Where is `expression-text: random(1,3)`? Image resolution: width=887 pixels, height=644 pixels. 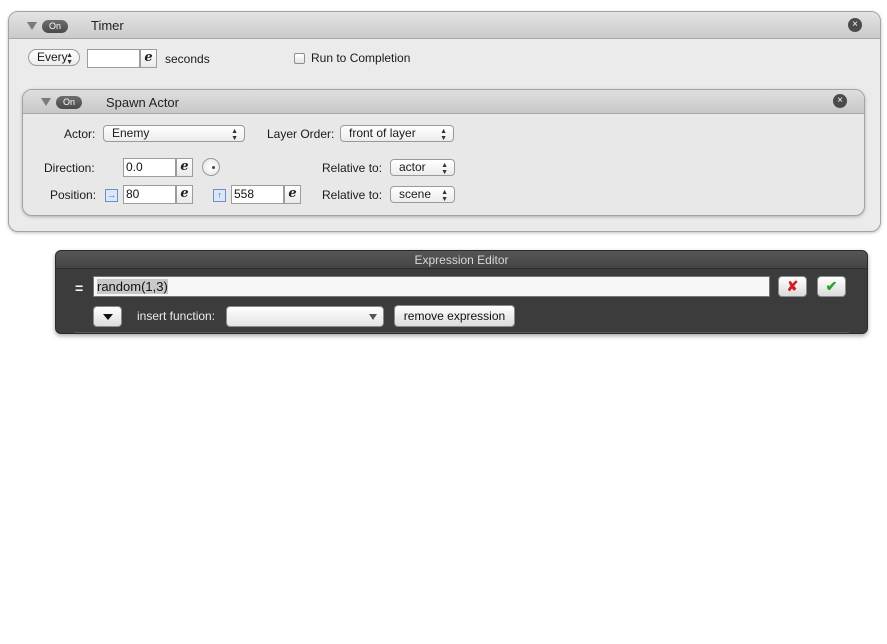 expression-text: random(1,3) is located at coordinates (132, 286).